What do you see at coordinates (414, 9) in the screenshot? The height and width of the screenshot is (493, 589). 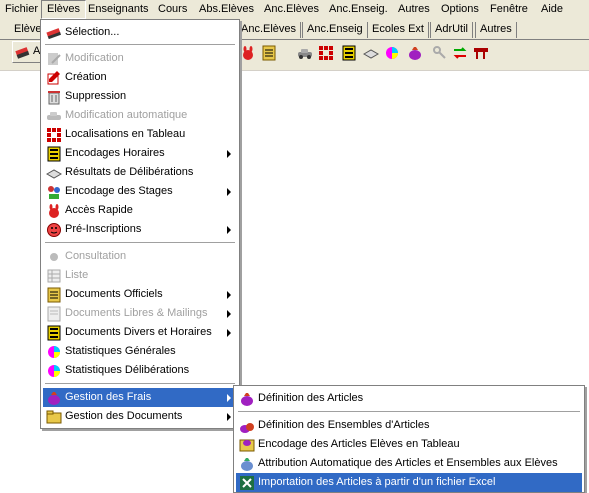 I see `menu-autres: Autres` at bounding box center [414, 9].